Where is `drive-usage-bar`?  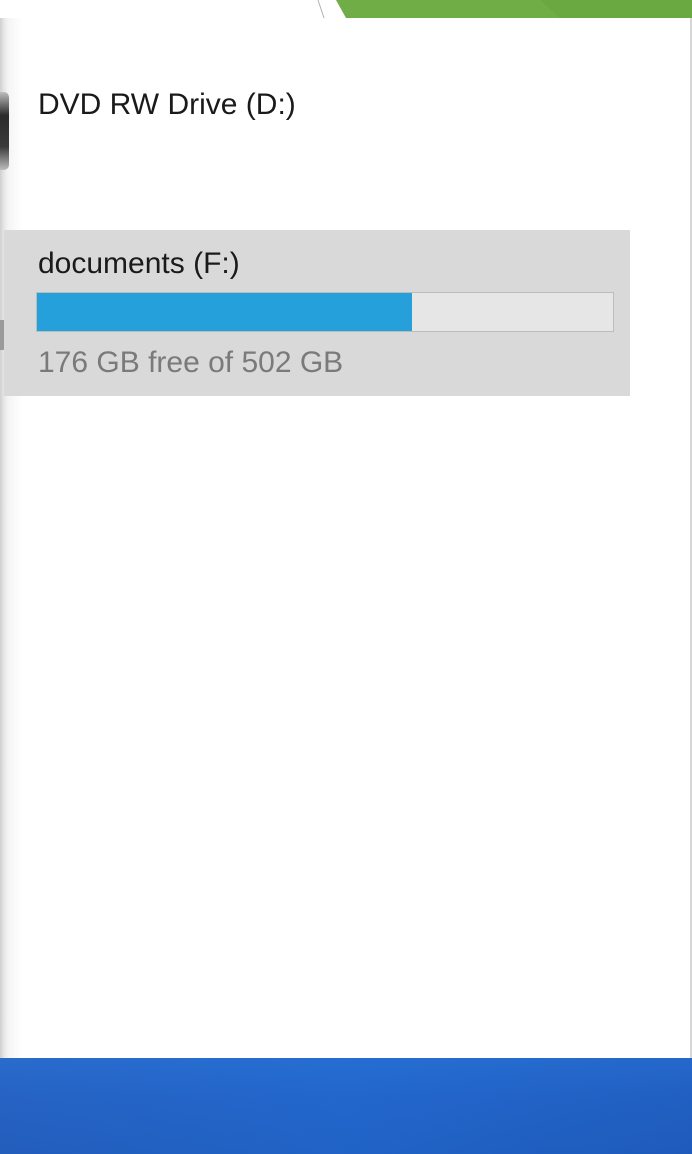
drive-usage-bar is located at coordinates (325, 312).